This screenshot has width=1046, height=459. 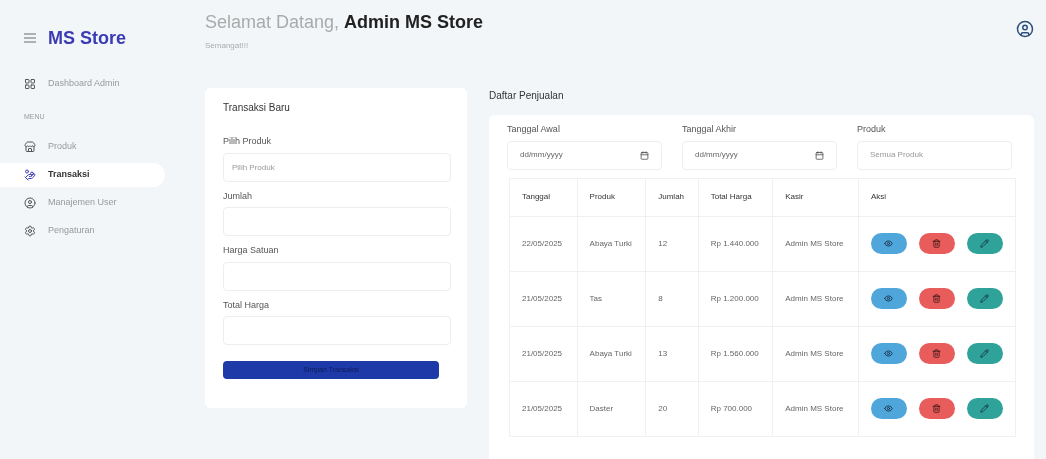 What do you see at coordinates (611, 408) in the screenshot?
I see `table-cell: Daster` at bounding box center [611, 408].